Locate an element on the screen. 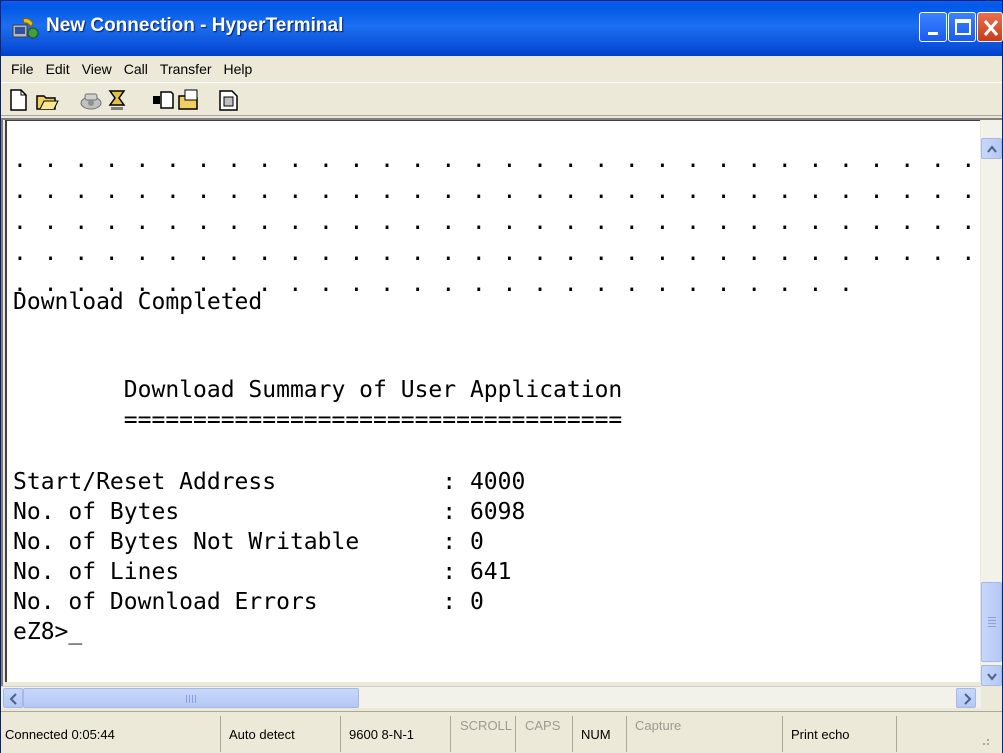 The height and width of the screenshot is (753, 1003). status-connected: Connected 0:05:44 is located at coordinates (111, 734).